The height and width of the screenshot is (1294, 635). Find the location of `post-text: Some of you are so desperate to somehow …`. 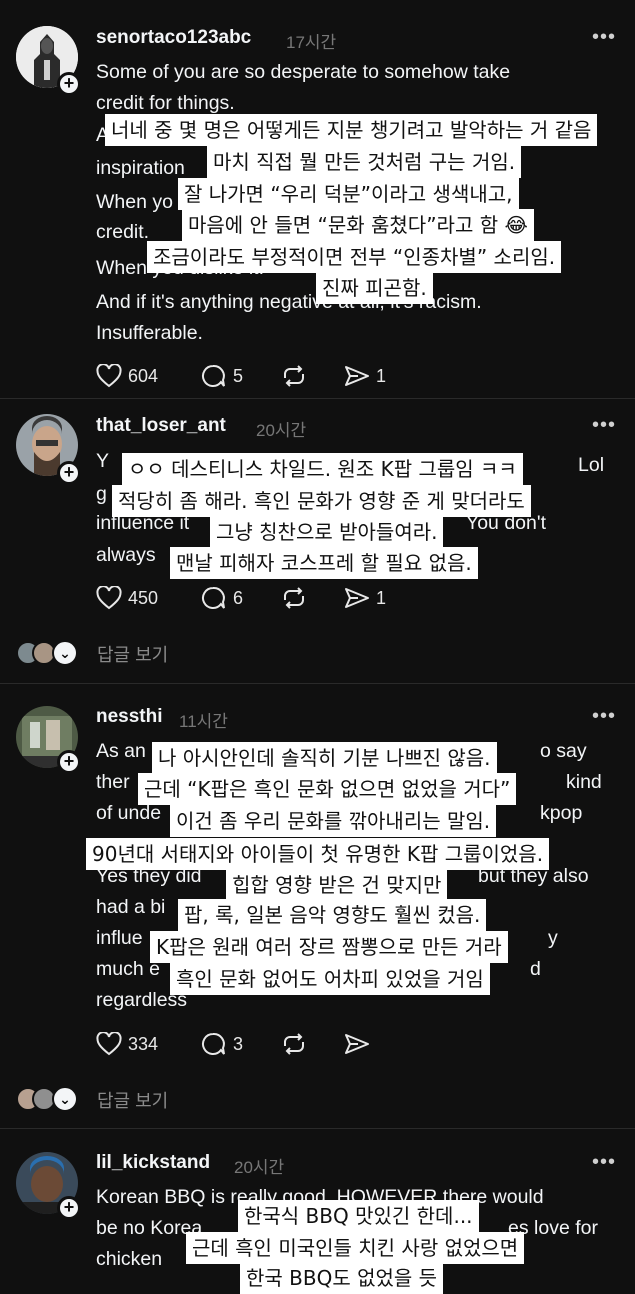

post-text: Some of you are so desperate to somehow … is located at coordinates (303, 72).